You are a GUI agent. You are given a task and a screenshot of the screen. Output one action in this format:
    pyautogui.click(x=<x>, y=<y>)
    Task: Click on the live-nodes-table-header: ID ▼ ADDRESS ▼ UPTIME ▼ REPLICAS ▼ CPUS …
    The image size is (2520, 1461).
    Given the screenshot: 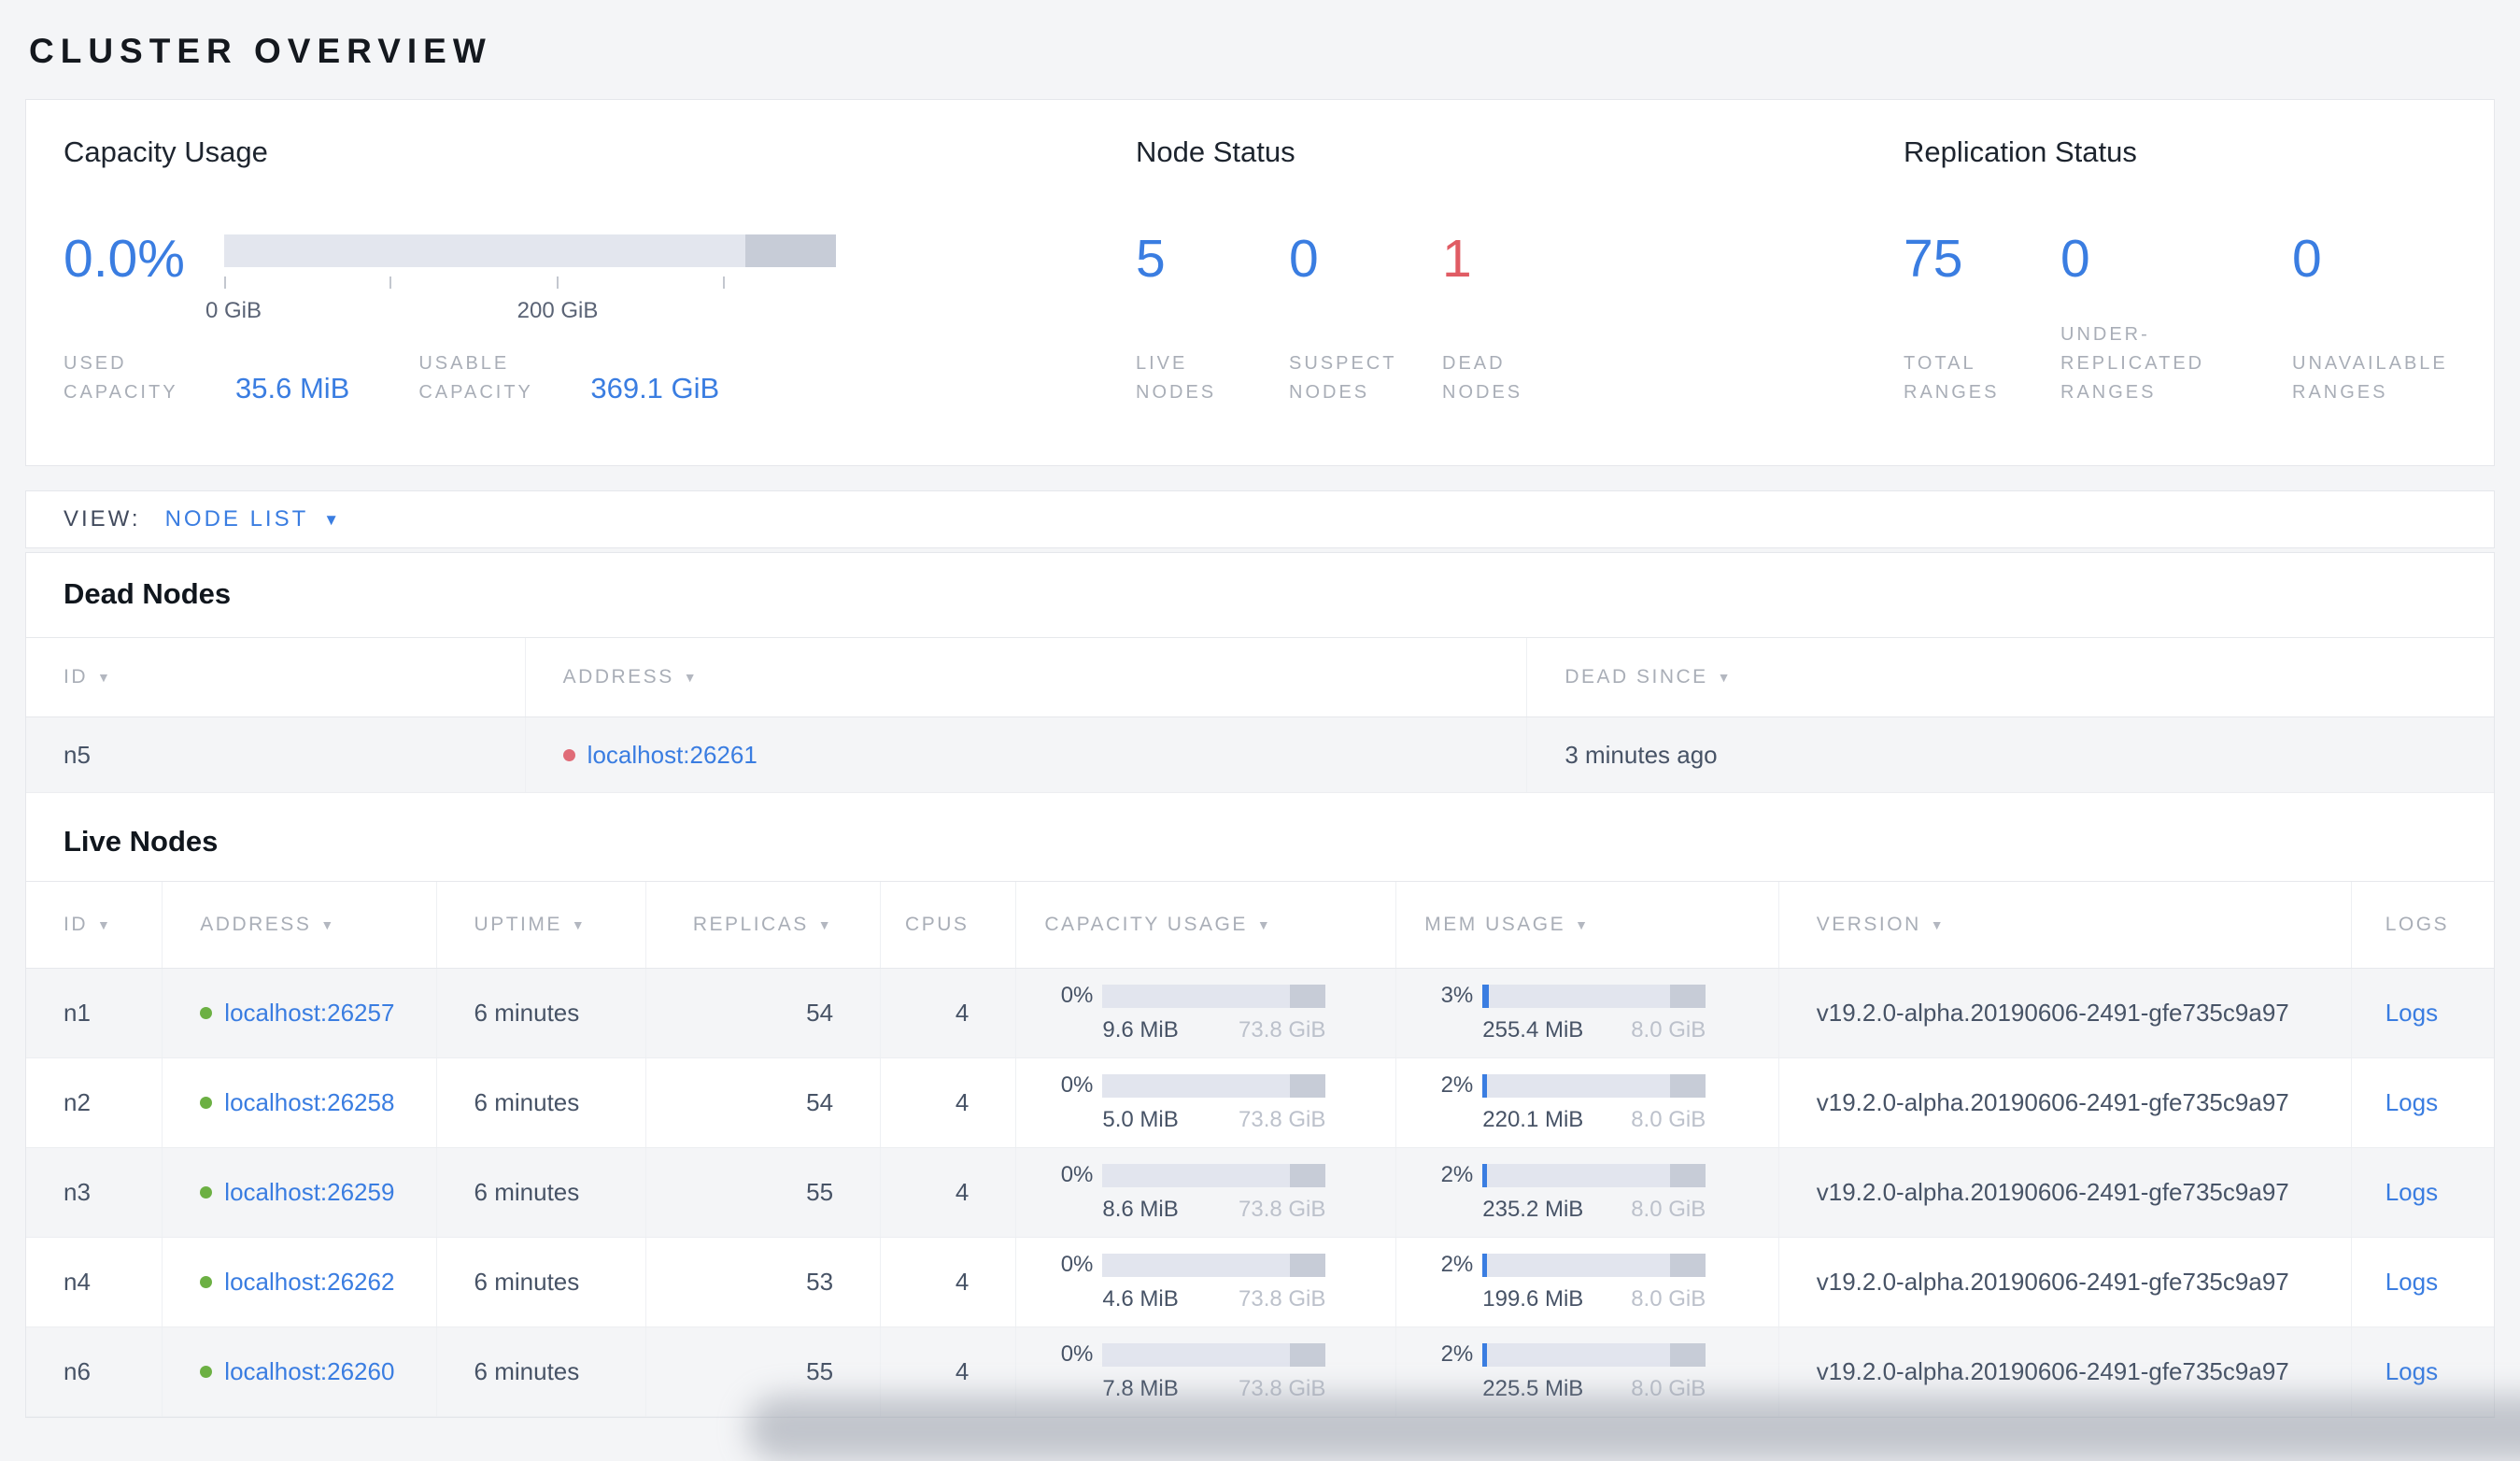 What is the action you would take?
    pyautogui.click(x=1260, y=925)
    